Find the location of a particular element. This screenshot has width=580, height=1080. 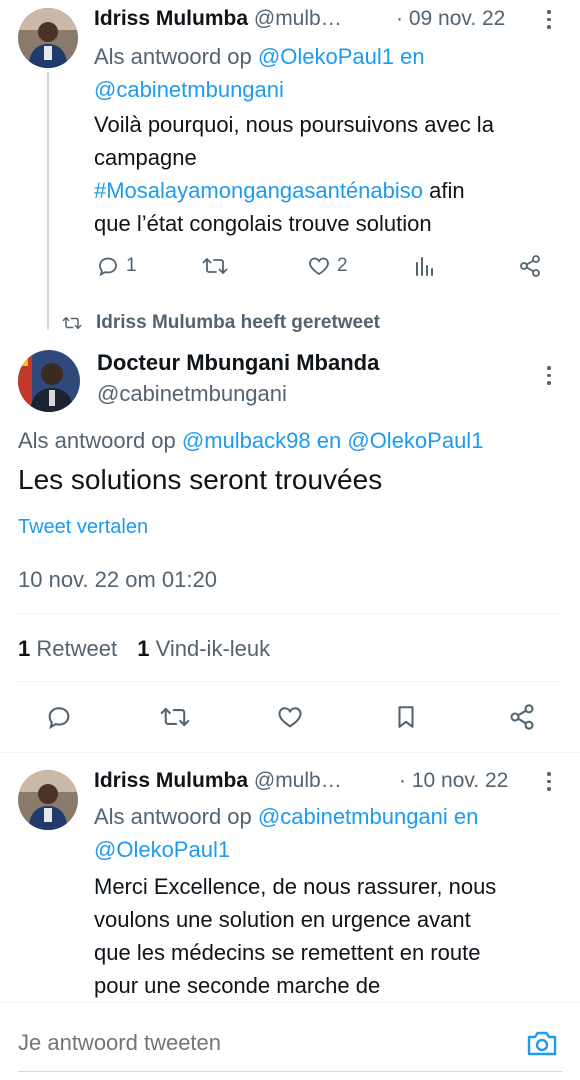

analytics-icon is located at coordinates (425, 266).